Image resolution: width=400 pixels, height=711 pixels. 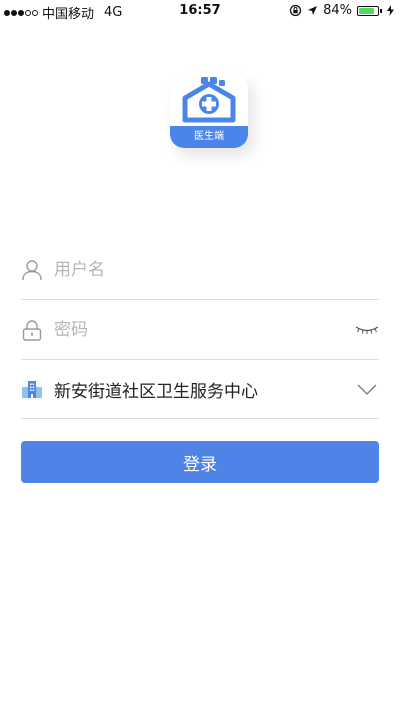 What do you see at coordinates (390, 10) in the screenshot?
I see `charging-icon` at bounding box center [390, 10].